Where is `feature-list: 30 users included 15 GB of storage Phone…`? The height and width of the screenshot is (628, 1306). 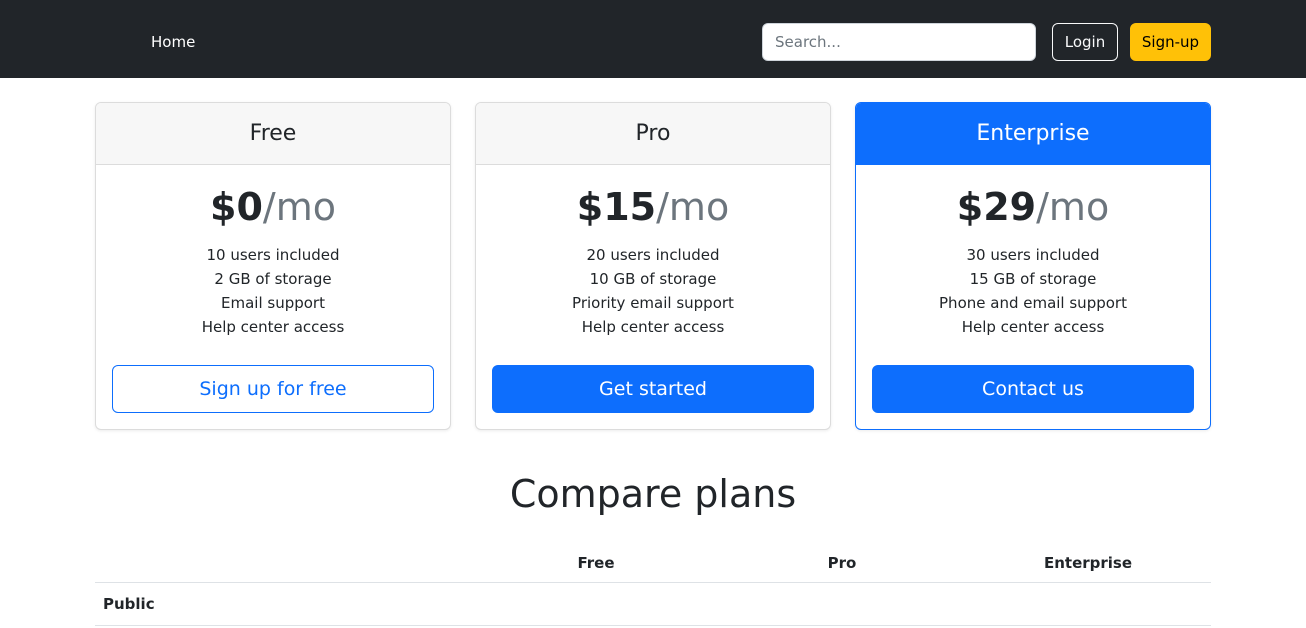 feature-list: 30 users included 15 GB of storage Phone… is located at coordinates (1033, 291).